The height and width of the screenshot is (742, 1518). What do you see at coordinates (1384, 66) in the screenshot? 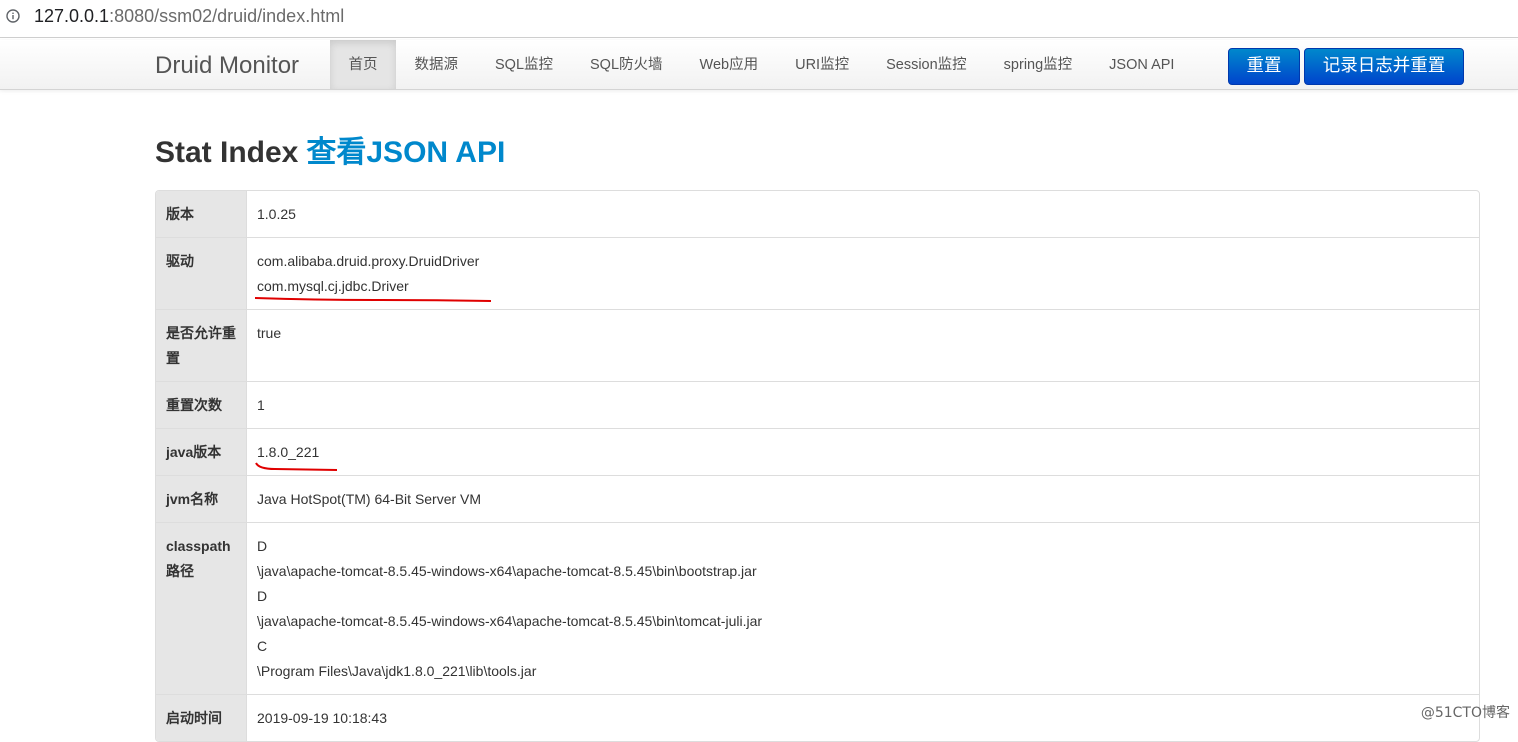
I see `log-and-reset-button: 记录日志并重置` at bounding box center [1384, 66].